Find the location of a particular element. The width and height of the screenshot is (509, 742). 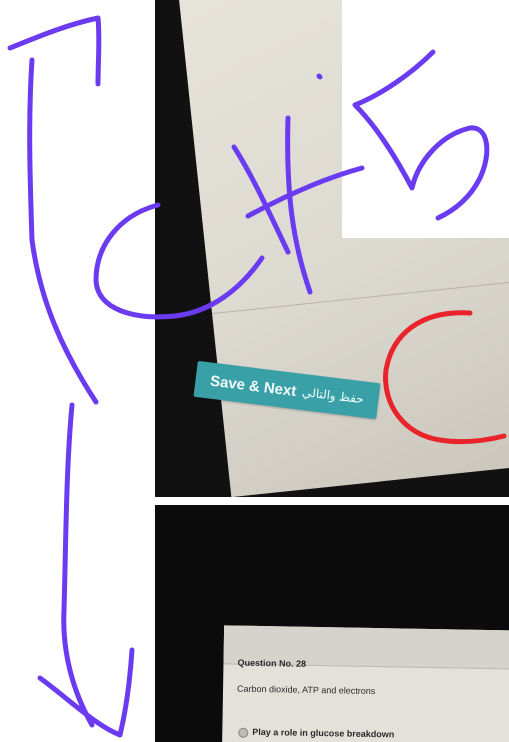

option-radio is located at coordinates (243, 732).